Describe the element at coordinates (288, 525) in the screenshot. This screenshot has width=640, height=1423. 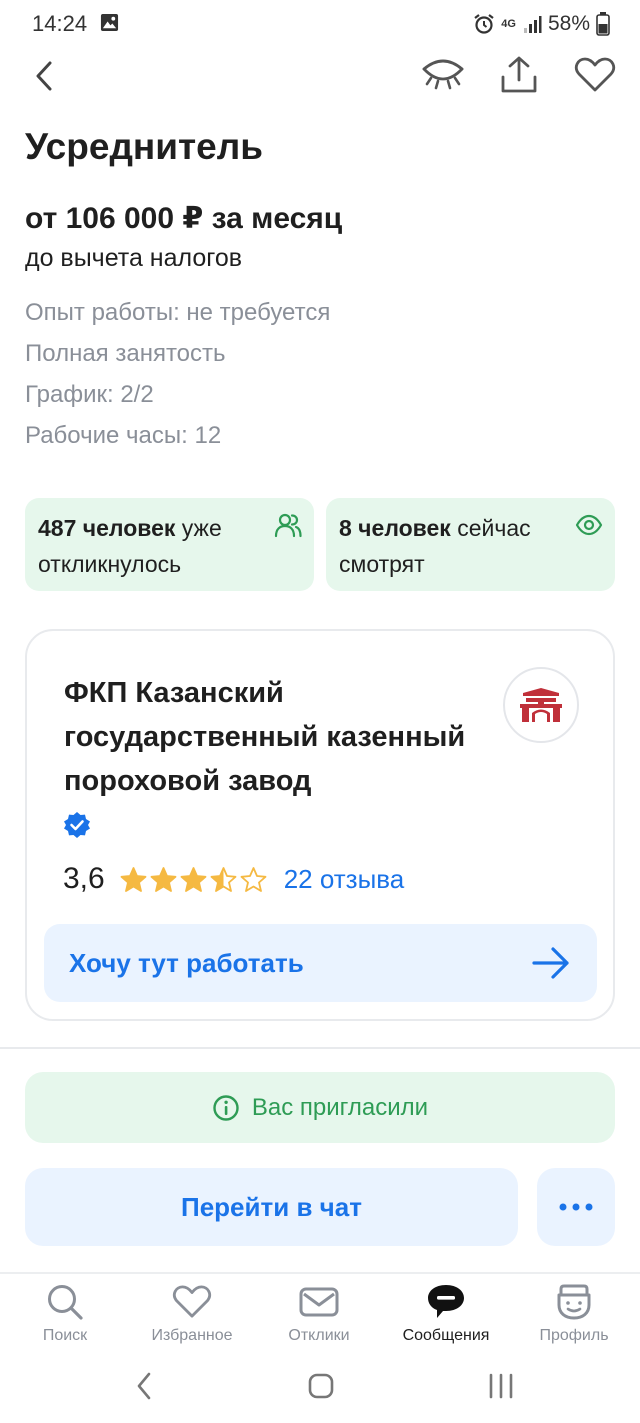
I see `users-icon` at that location.